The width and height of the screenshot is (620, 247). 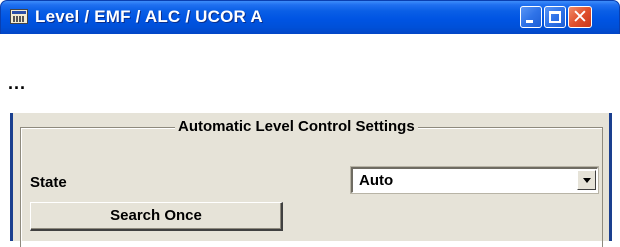 I want to click on close-icon: ✕, so click(x=580, y=17).